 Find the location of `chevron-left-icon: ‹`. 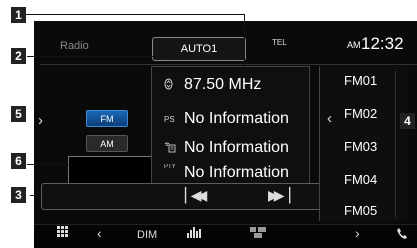

chevron-left-icon: ‹ is located at coordinates (99, 233).